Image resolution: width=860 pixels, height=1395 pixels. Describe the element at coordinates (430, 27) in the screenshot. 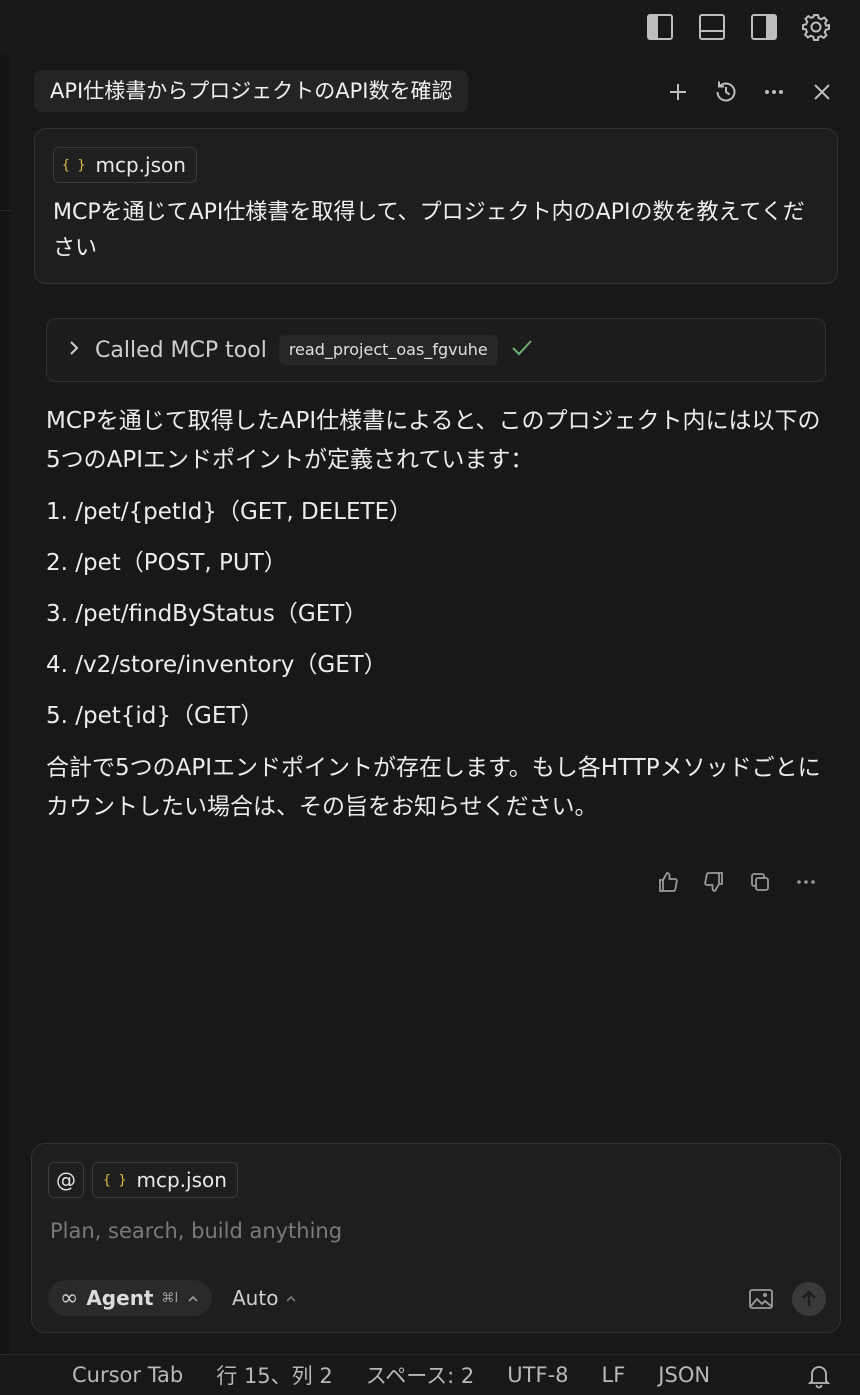

I see `title-bar` at that location.